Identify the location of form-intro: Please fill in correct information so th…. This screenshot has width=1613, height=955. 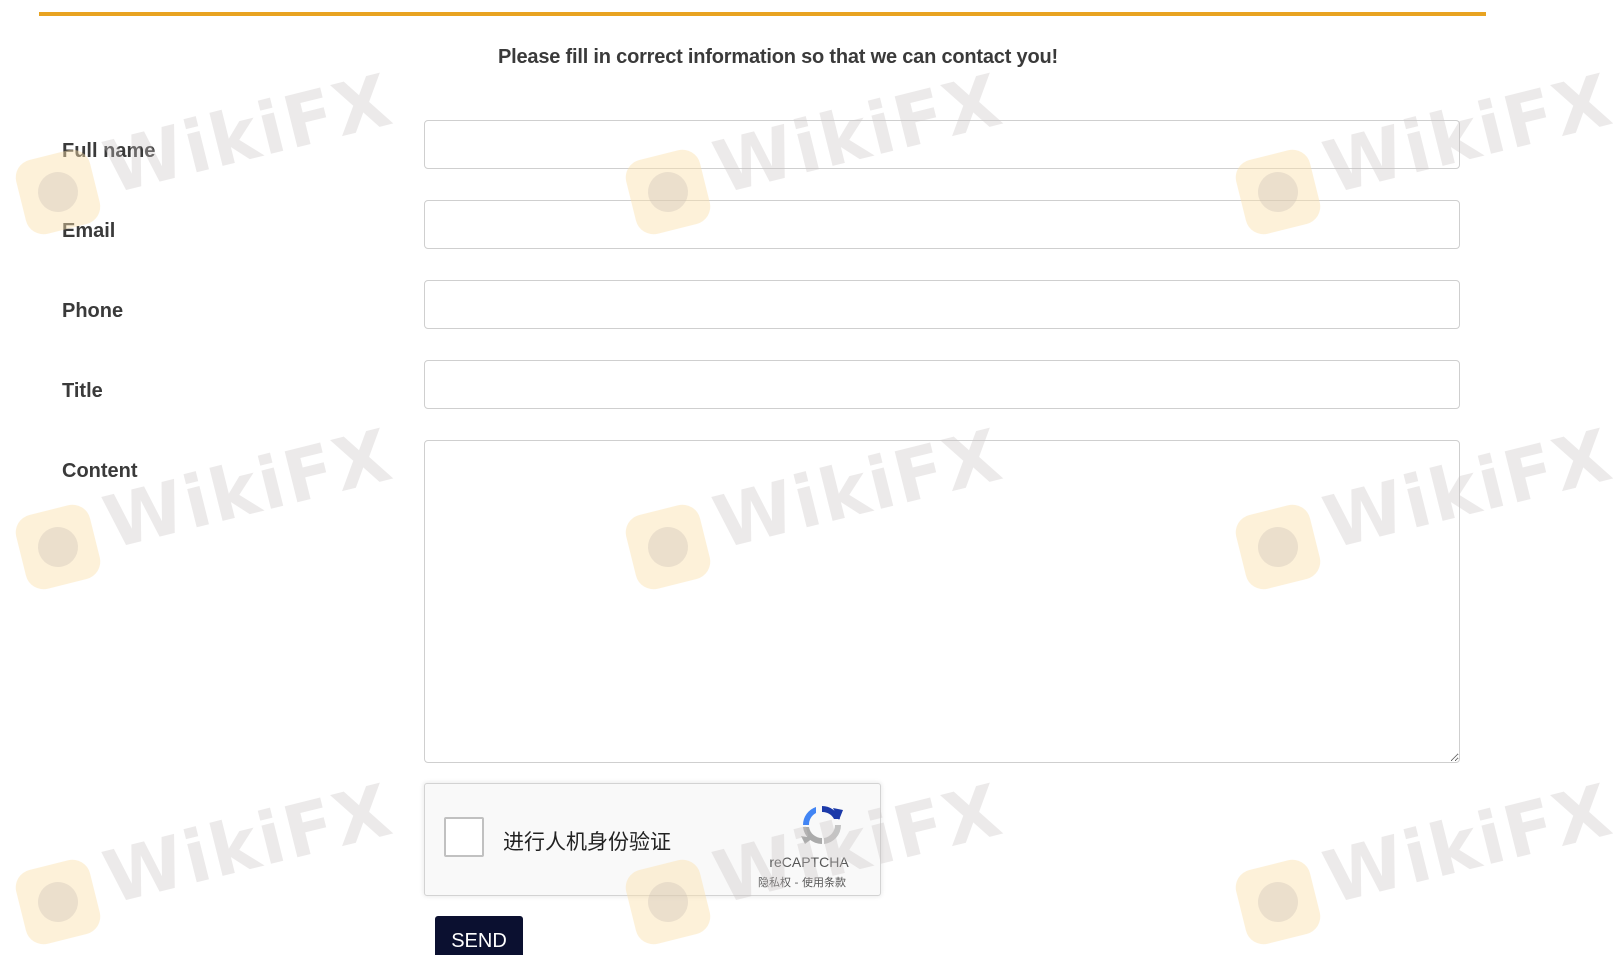
(778, 57).